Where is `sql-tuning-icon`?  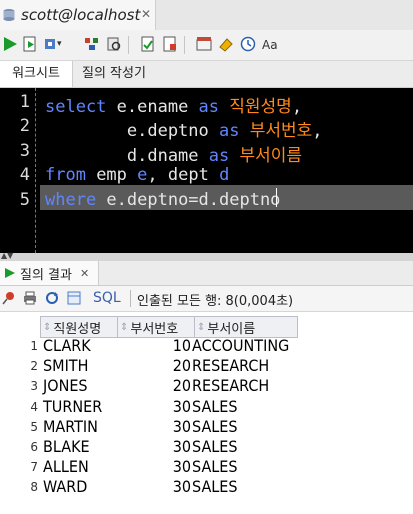
sql-tuning-icon is located at coordinates (114, 44).